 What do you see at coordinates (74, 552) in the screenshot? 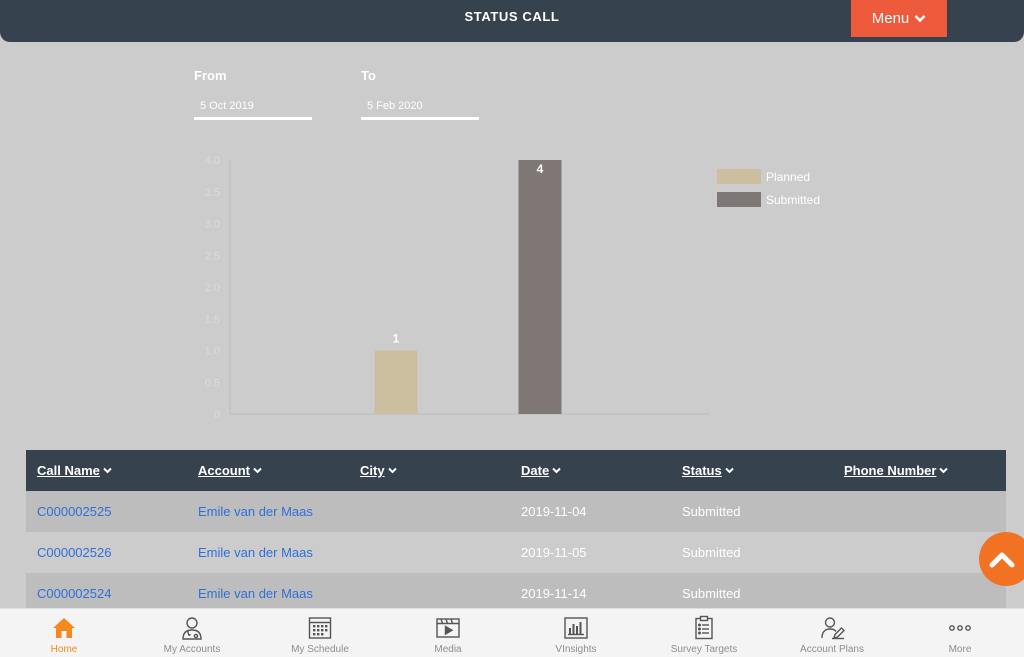
I see `call-name-link: C000002526` at bounding box center [74, 552].